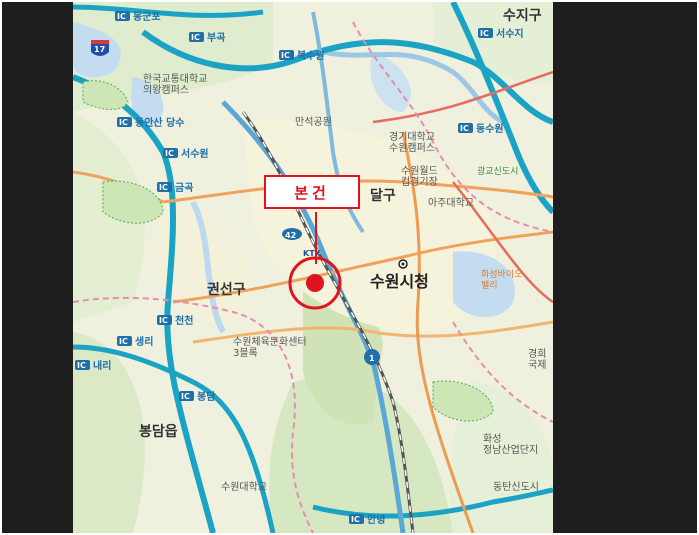 The image size is (699, 535). Describe the element at coordinates (490, 128) in the screenshot. I see `svg-text: 동수원` at that location.